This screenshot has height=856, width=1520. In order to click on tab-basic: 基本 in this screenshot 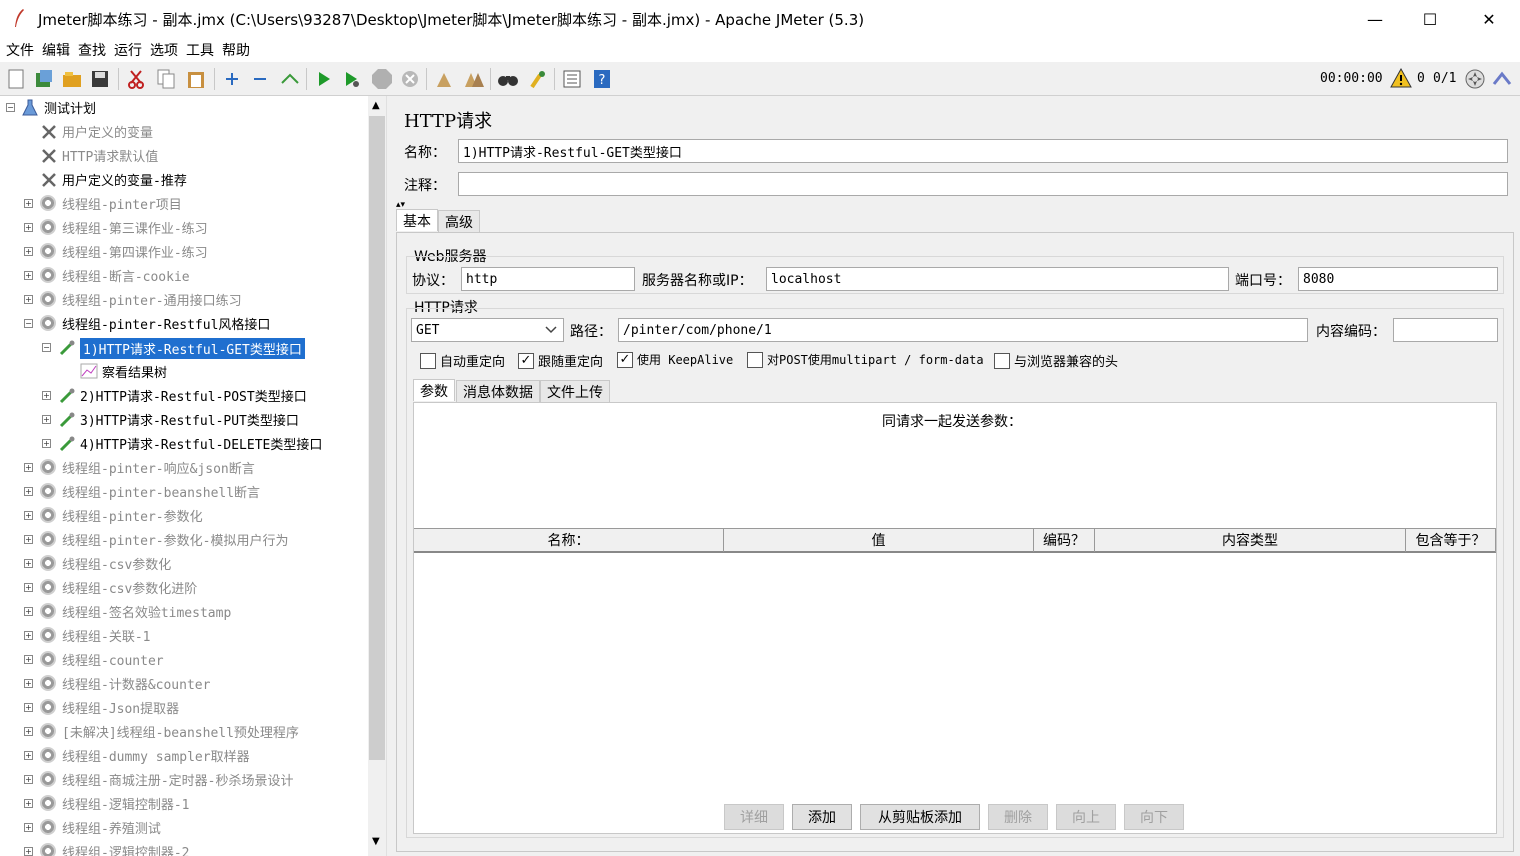, I will do `click(417, 220)`.